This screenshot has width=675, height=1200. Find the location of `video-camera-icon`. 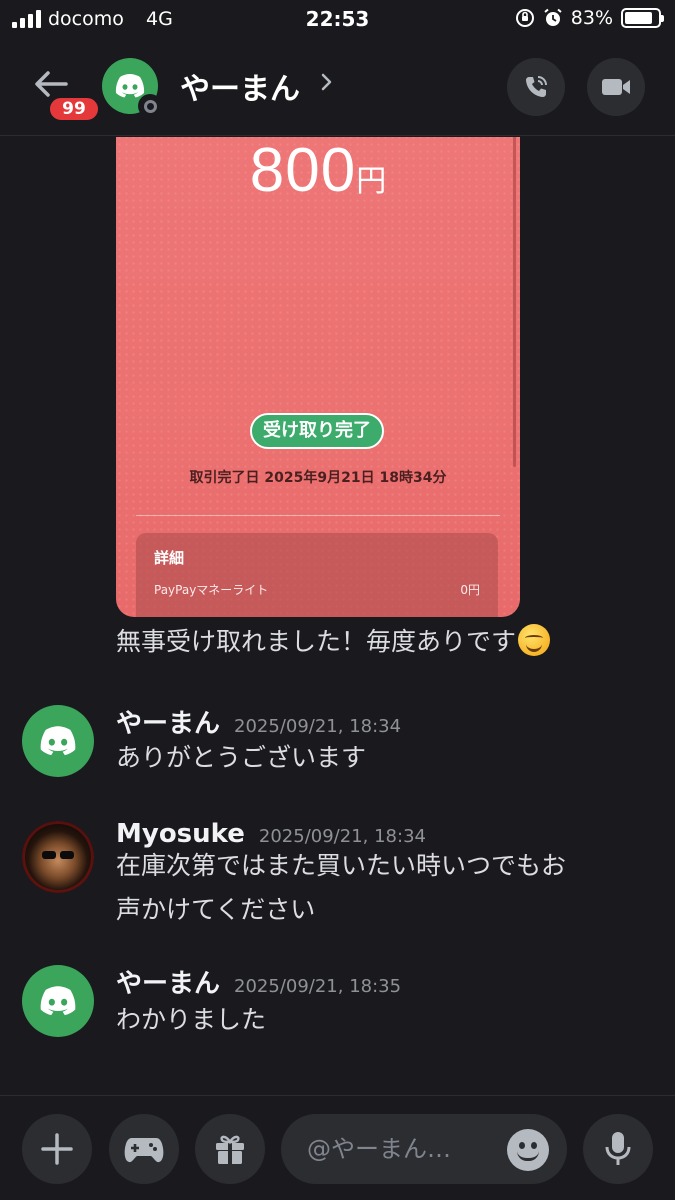

video-camera-icon is located at coordinates (616, 87).